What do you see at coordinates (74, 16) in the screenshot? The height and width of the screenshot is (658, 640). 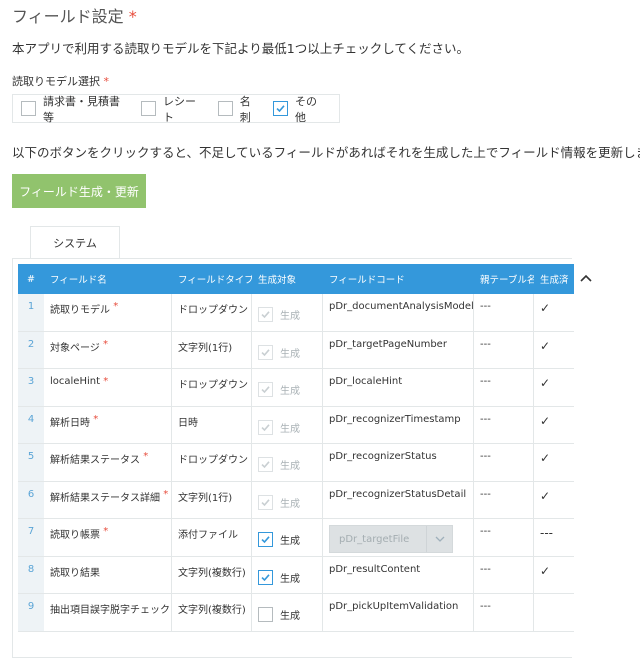 I see `page-title: フィールド設定 *` at bounding box center [74, 16].